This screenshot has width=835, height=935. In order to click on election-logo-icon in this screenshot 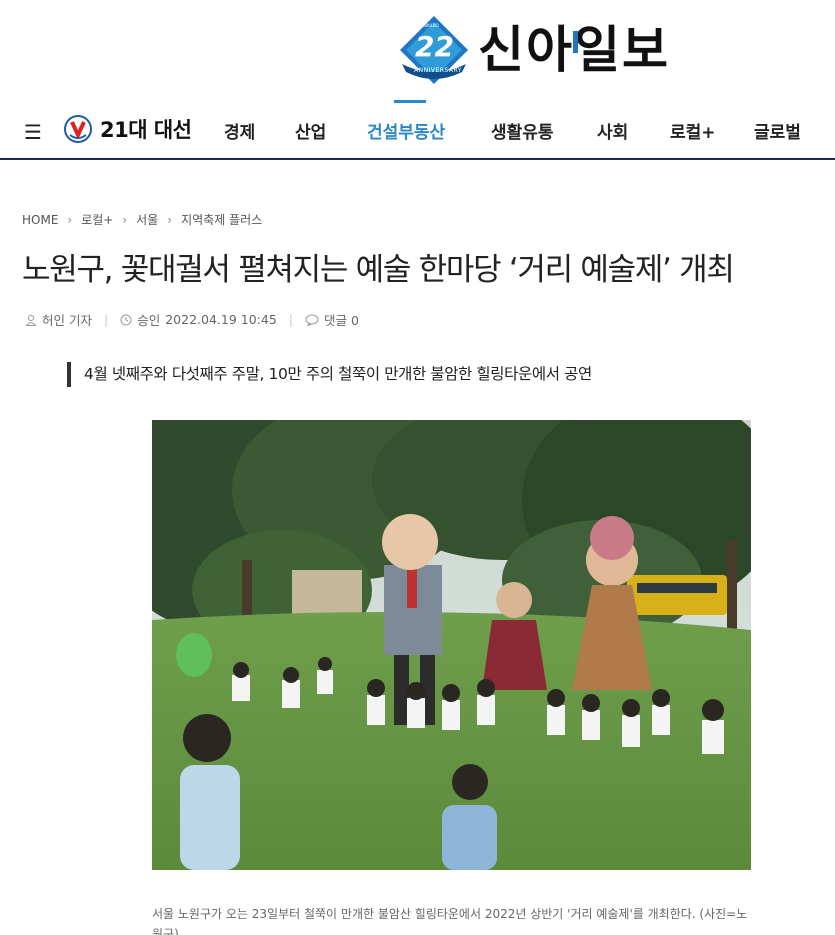, I will do `click(78, 129)`.